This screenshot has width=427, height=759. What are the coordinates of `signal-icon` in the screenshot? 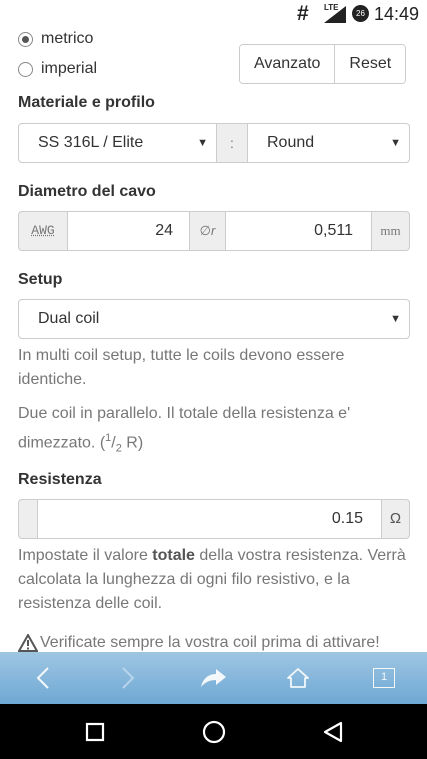 It's located at (335, 14).